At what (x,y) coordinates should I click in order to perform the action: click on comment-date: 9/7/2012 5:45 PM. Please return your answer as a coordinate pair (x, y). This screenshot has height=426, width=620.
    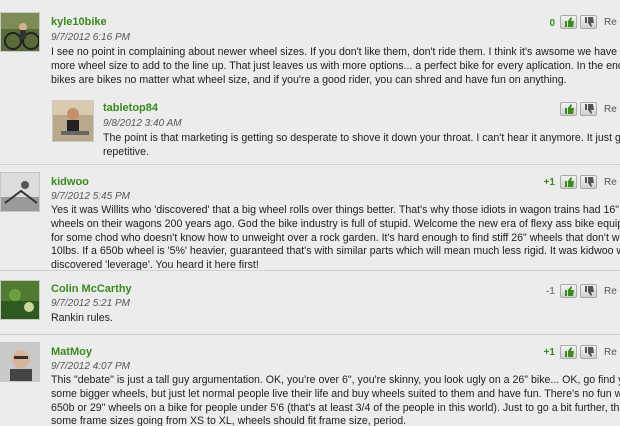
    Looking at the image, I should click on (90, 196).